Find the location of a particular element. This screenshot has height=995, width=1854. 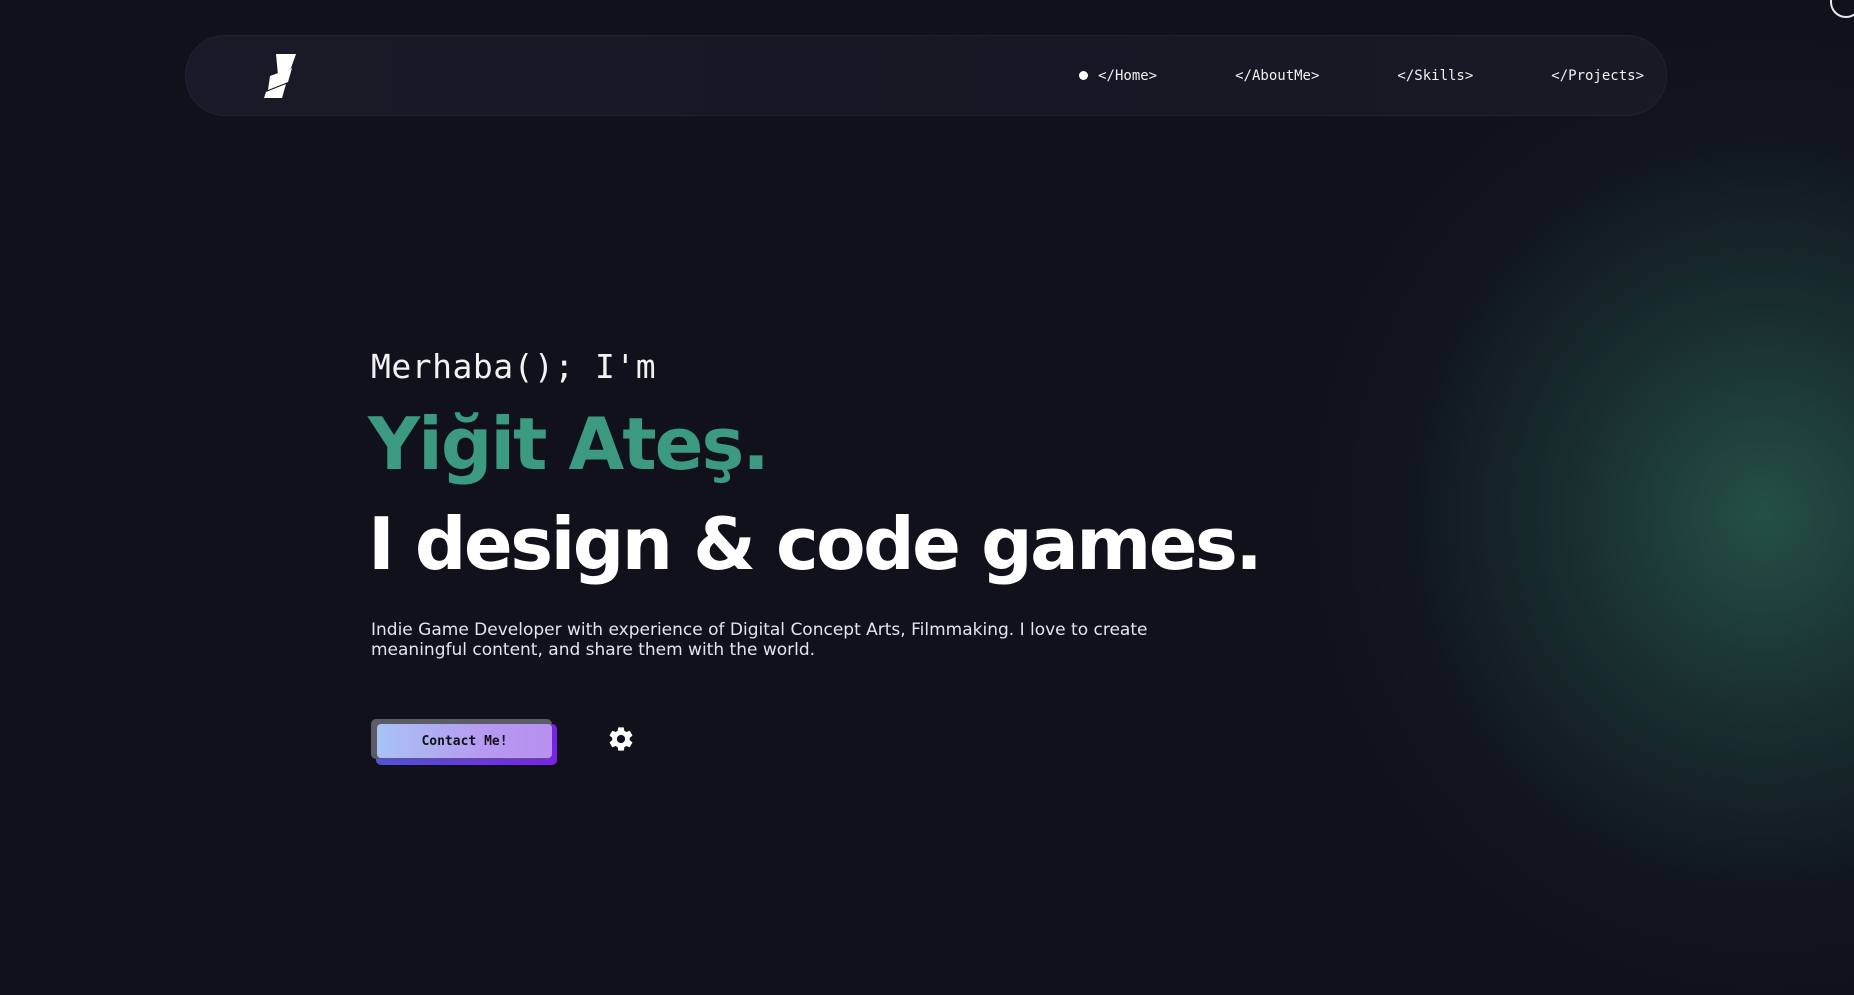

nav-item-projects: </Projects> is located at coordinates (1597, 76).